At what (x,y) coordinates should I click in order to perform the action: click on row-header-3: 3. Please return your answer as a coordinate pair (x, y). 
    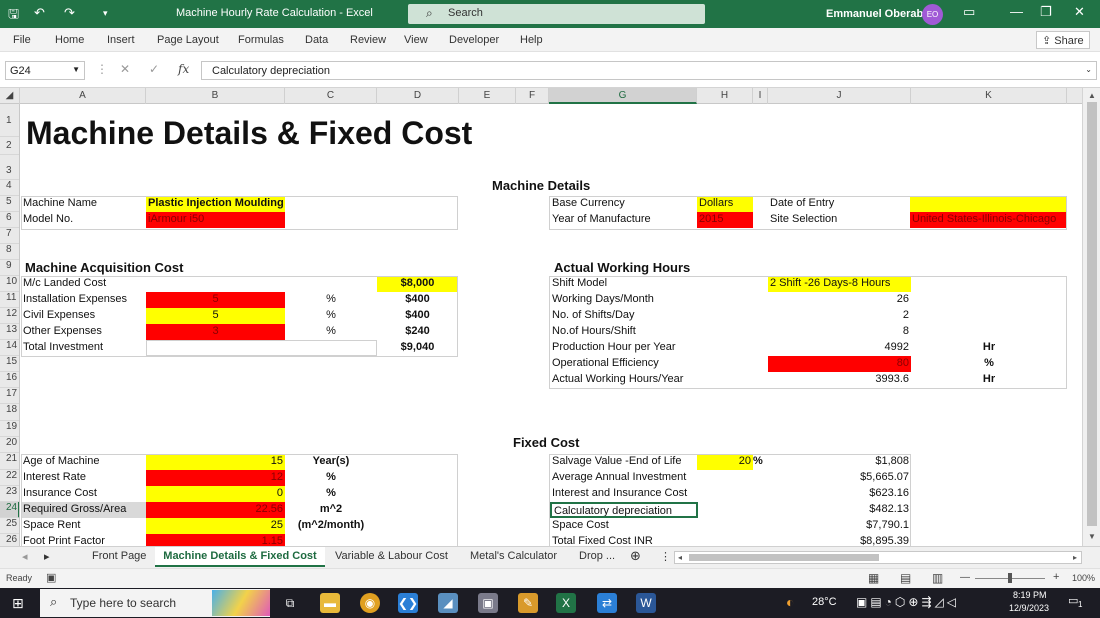
    Looking at the image, I should click on (9, 172).